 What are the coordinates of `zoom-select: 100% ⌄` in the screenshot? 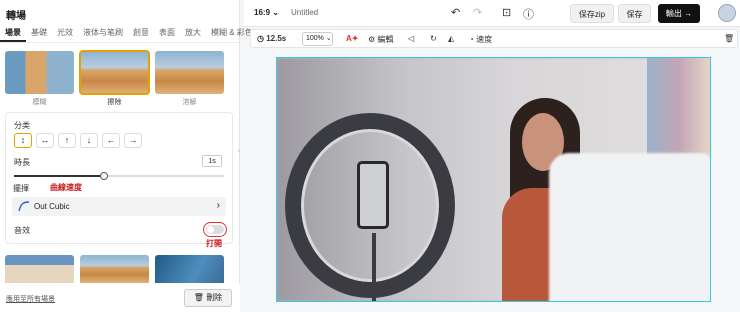 It's located at (317, 39).